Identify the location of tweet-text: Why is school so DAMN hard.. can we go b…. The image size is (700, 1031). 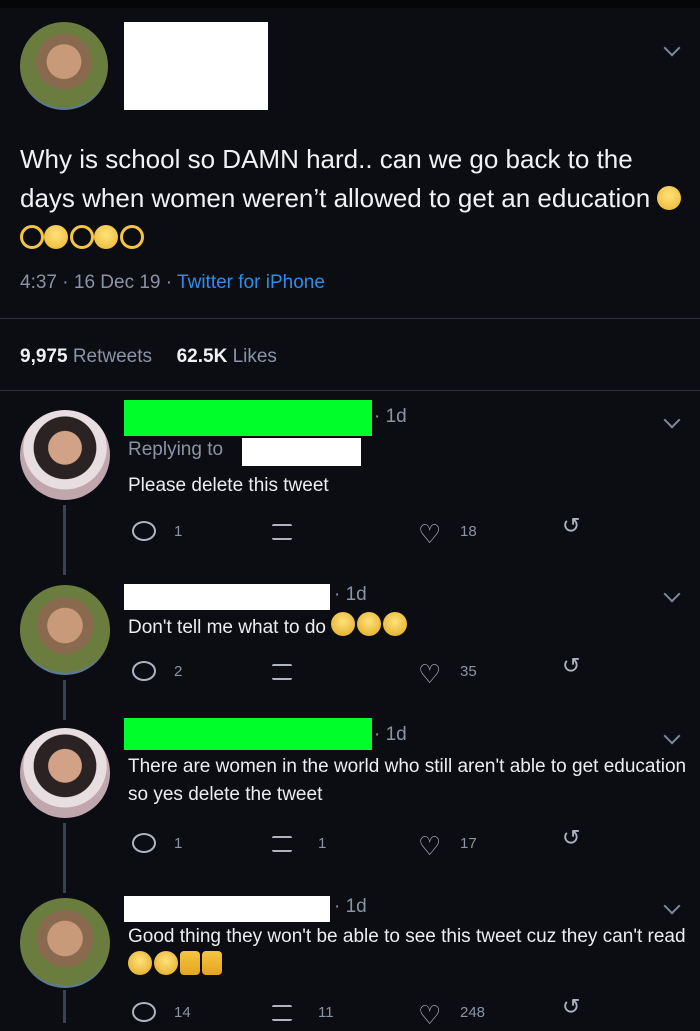
(352, 198).